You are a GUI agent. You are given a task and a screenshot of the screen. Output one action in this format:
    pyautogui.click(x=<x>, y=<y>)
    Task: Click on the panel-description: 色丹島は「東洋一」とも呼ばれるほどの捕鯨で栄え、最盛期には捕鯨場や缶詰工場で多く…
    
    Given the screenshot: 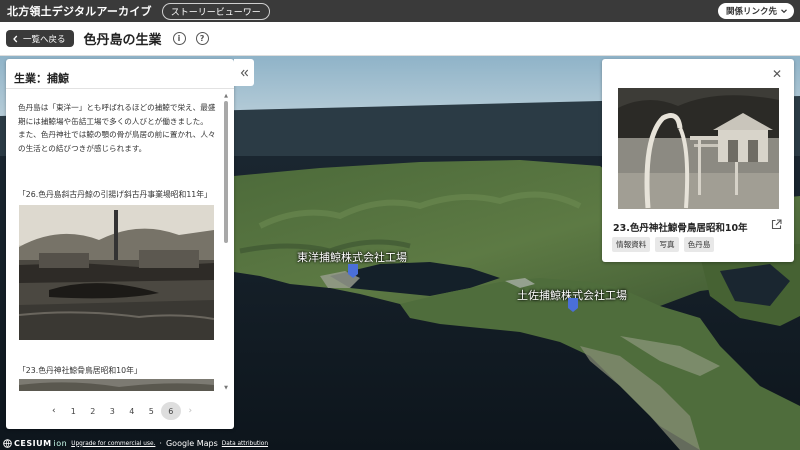 What is the action you would take?
    pyautogui.click(x=117, y=128)
    